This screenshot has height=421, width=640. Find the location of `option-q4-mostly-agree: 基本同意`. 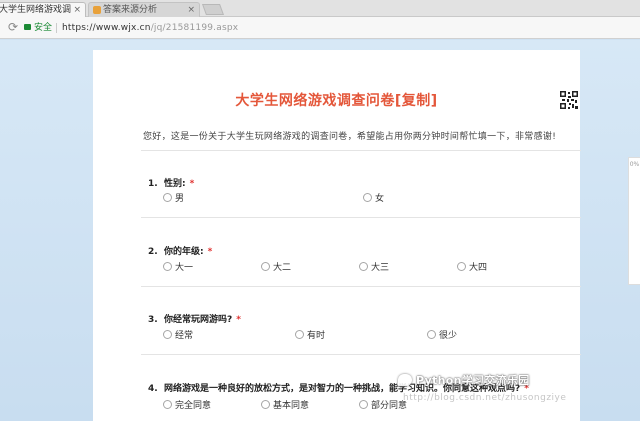

option-q4-mostly-agree: 基本同意 is located at coordinates (285, 406).